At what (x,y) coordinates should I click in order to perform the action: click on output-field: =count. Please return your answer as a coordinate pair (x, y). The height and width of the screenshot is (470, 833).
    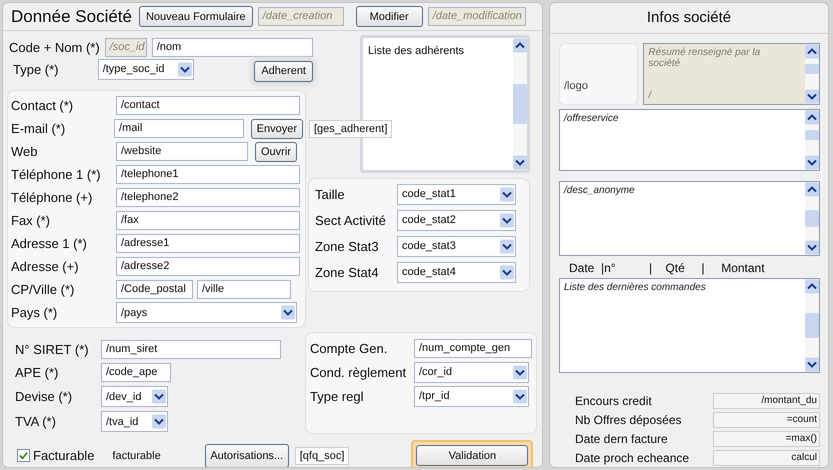
    Looking at the image, I should click on (766, 420).